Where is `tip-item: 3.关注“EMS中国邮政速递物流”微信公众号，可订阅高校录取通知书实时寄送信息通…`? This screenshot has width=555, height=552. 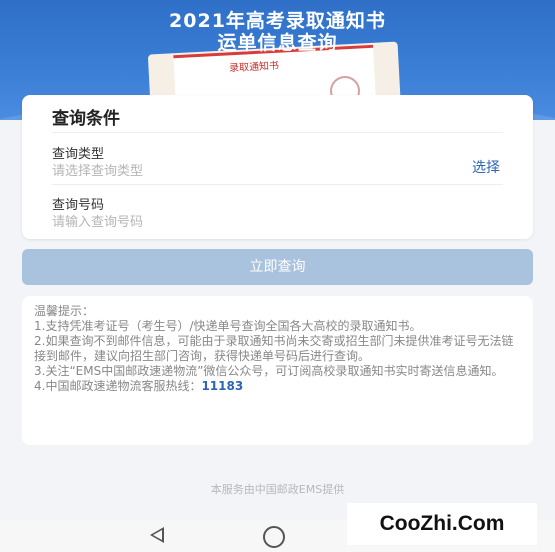 tip-item: 3.关注“EMS中国邮政速递物流”微信公众号，可订阅高校录取通知书实时寄送信息通… is located at coordinates (269, 371).